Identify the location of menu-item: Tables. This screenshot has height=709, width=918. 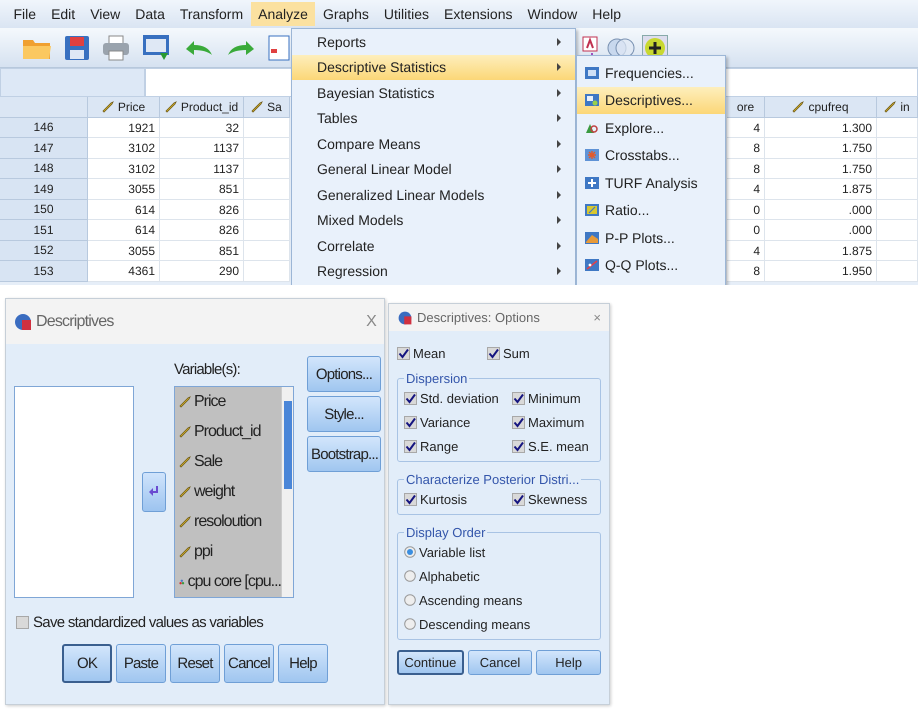
(433, 118).